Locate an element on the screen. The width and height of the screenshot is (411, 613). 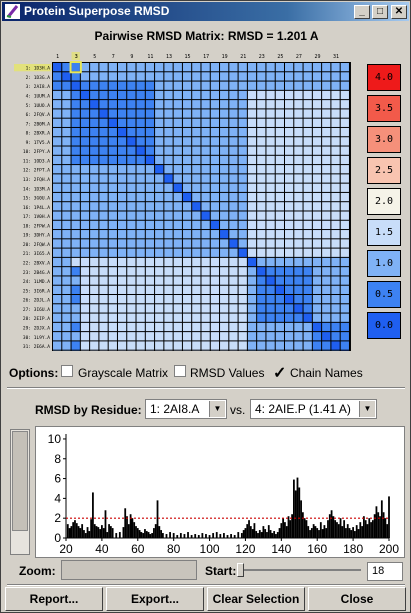
matrix-row-label: 16: 1P4L.A is located at coordinates (36, 208).